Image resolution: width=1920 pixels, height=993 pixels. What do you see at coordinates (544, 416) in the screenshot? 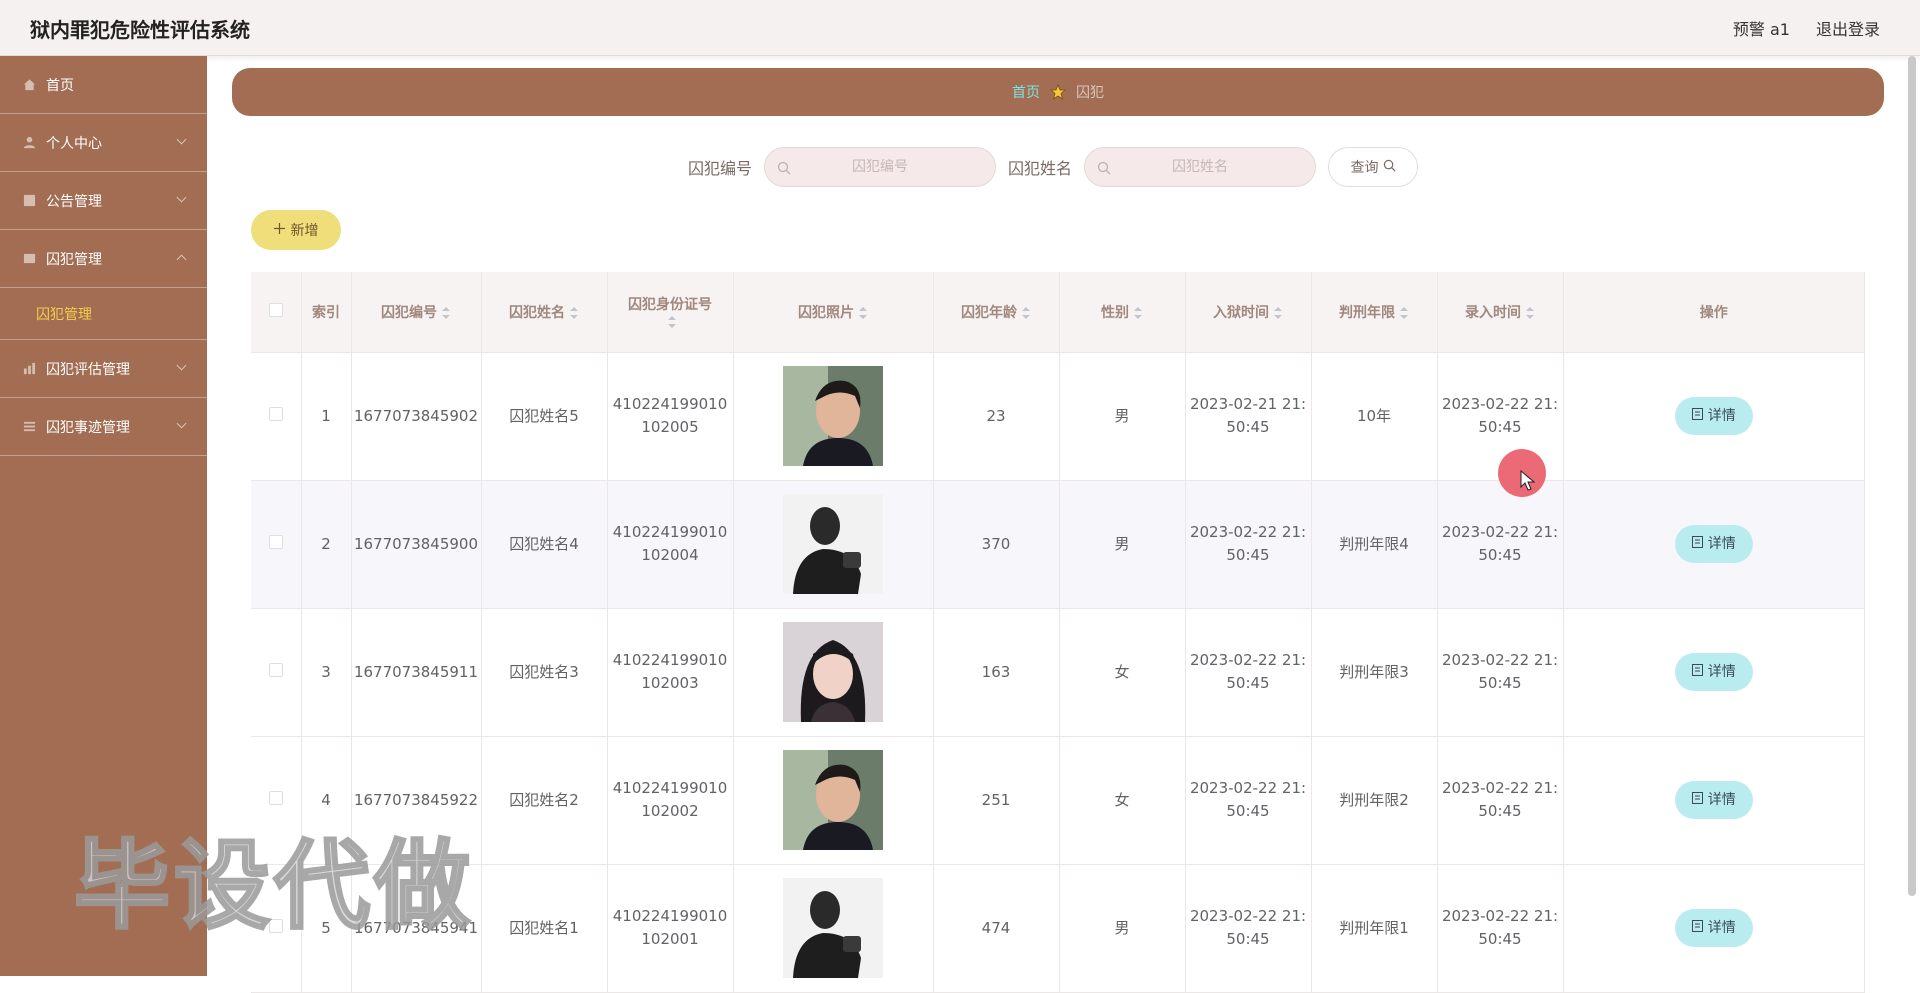
I see `cell-name: 囚犯姓名5` at bounding box center [544, 416].